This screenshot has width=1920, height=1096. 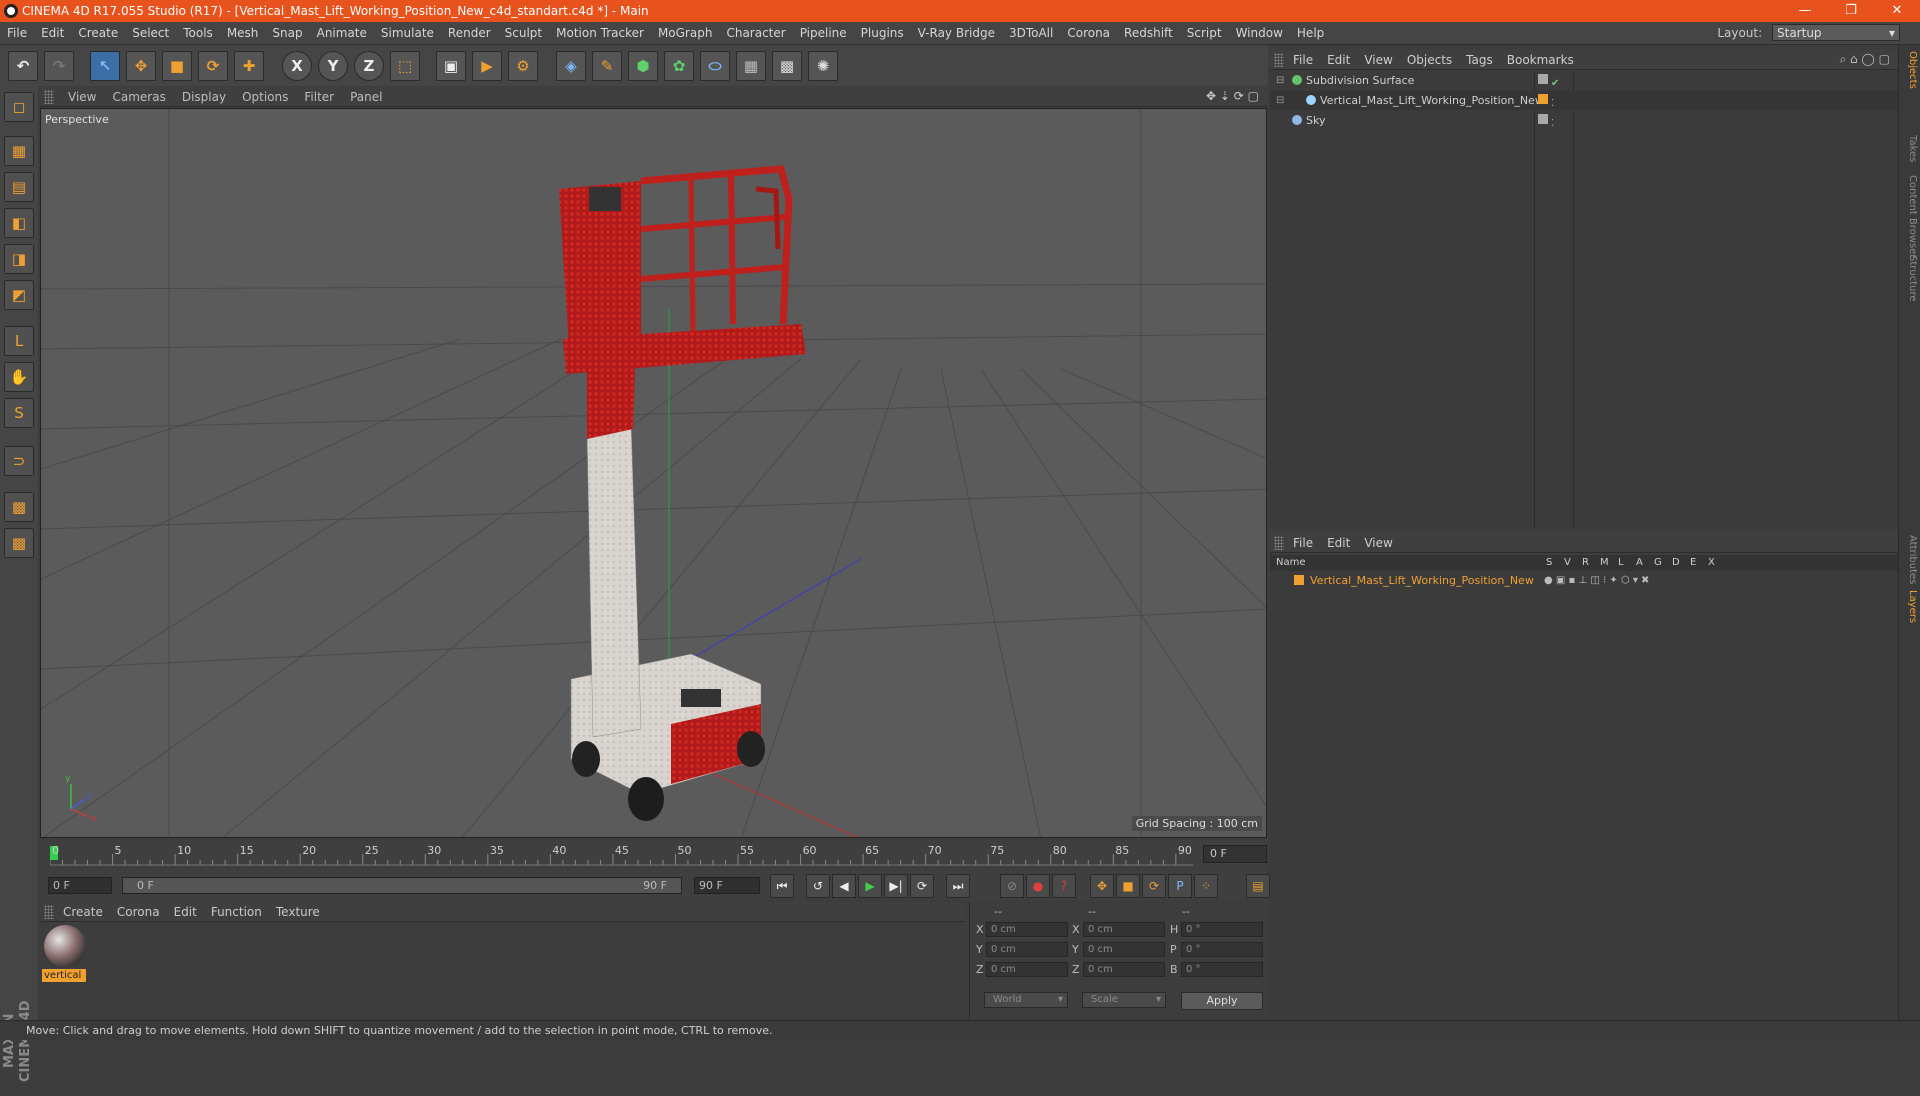 I want to click on menu-animate: Animate, so click(x=342, y=33).